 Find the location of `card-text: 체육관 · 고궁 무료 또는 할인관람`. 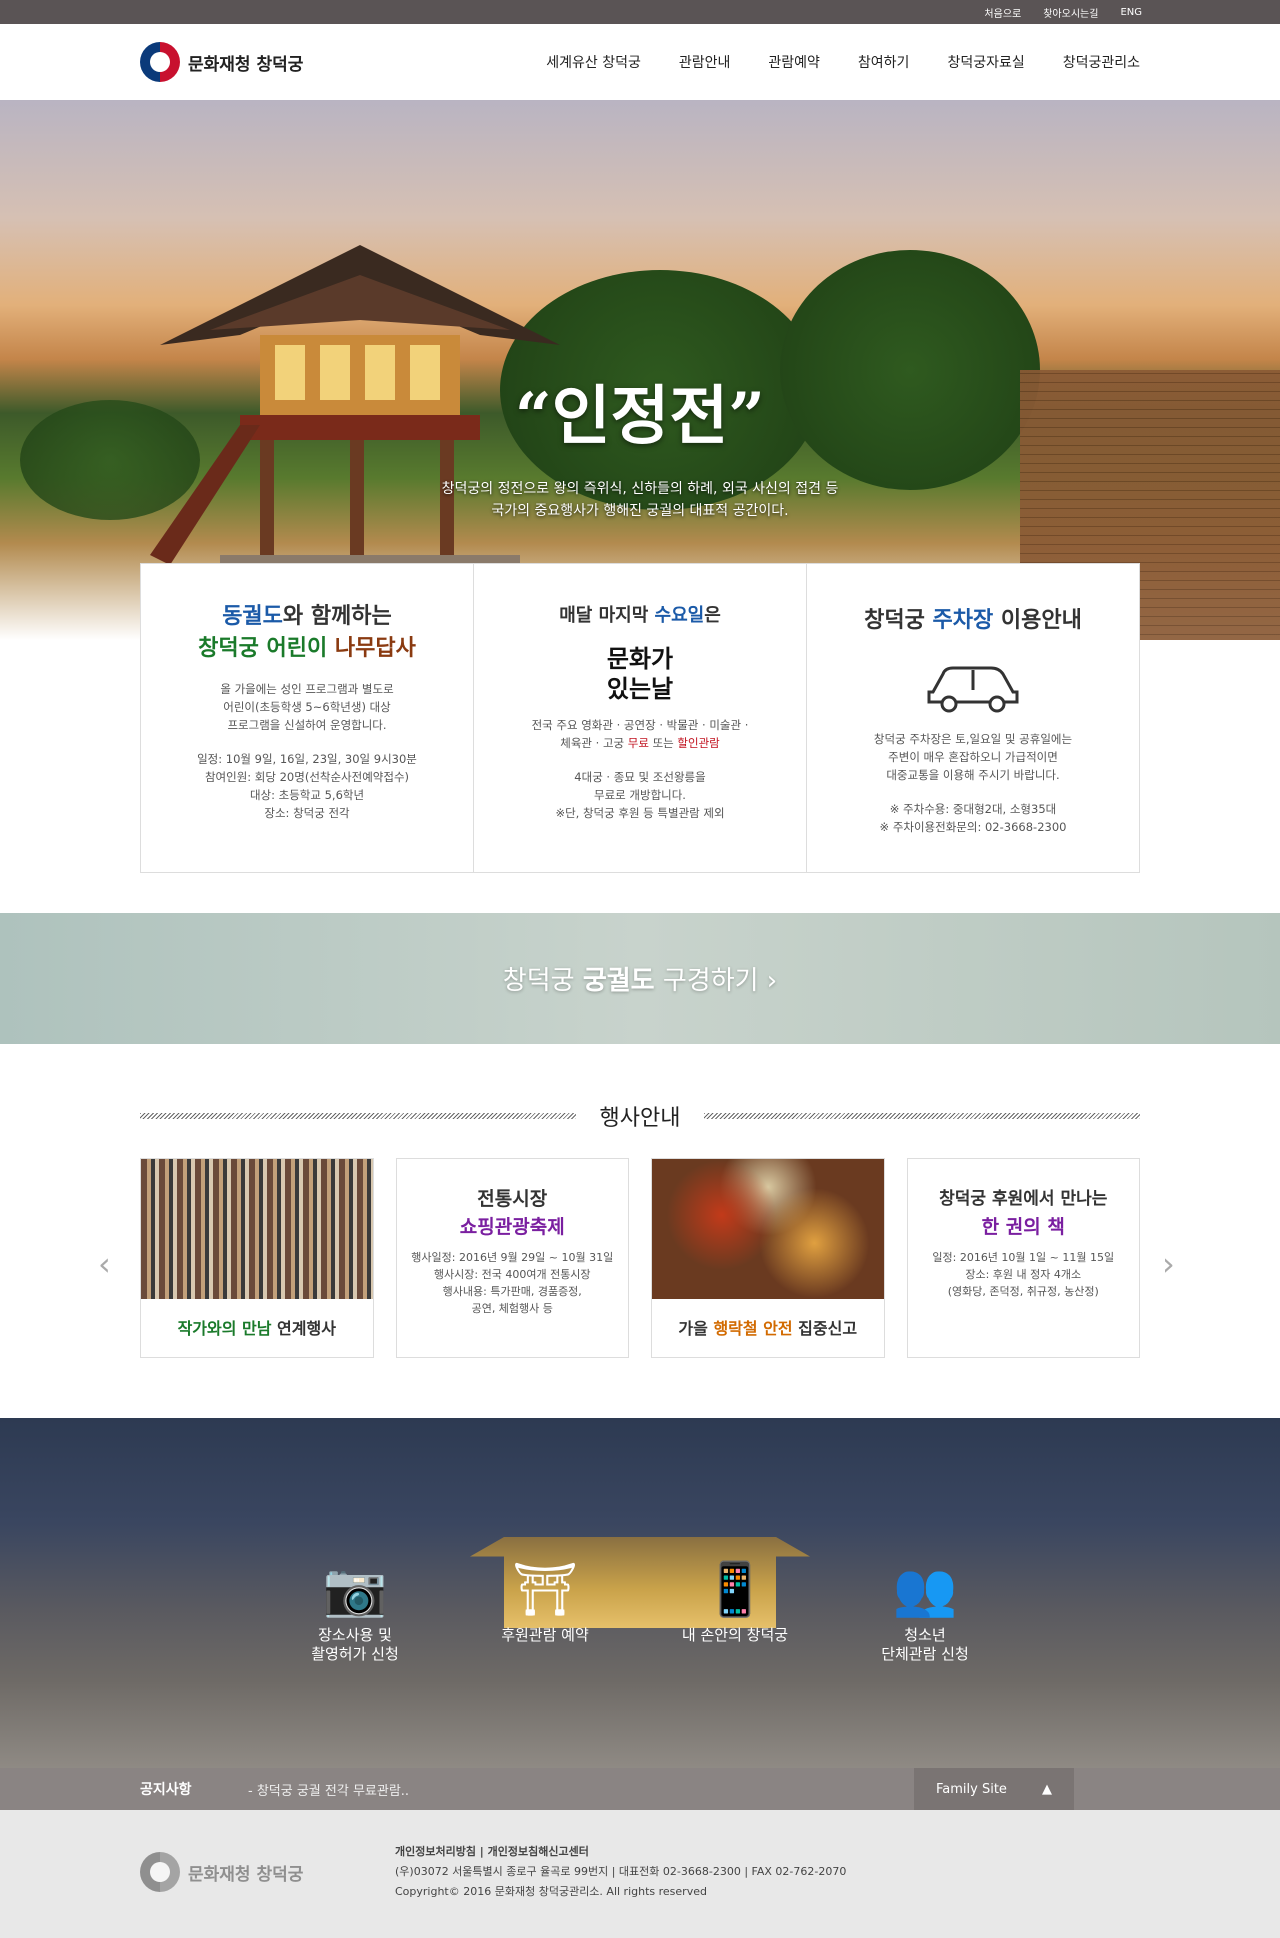

card-text: 체육관 · 고궁 무료 또는 할인관람 is located at coordinates (640, 743).